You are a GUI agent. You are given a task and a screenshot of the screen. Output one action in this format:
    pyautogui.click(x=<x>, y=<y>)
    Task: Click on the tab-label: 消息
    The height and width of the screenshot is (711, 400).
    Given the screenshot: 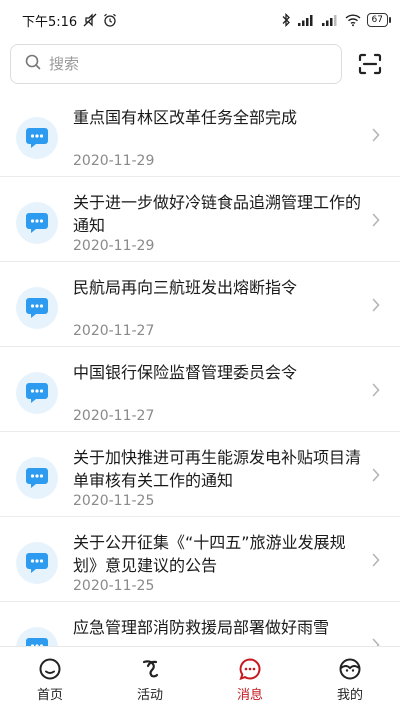 What is the action you would take?
    pyautogui.click(x=249, y=695)
    